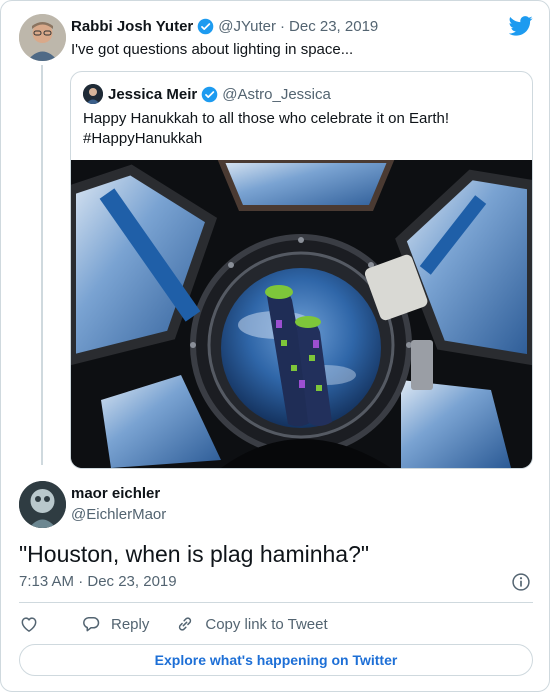 This screenshot has height=692, width=550. Describe the element at coordinates (130, 624) in the screenshot. I see `reply-button-label: Reply` at that location.